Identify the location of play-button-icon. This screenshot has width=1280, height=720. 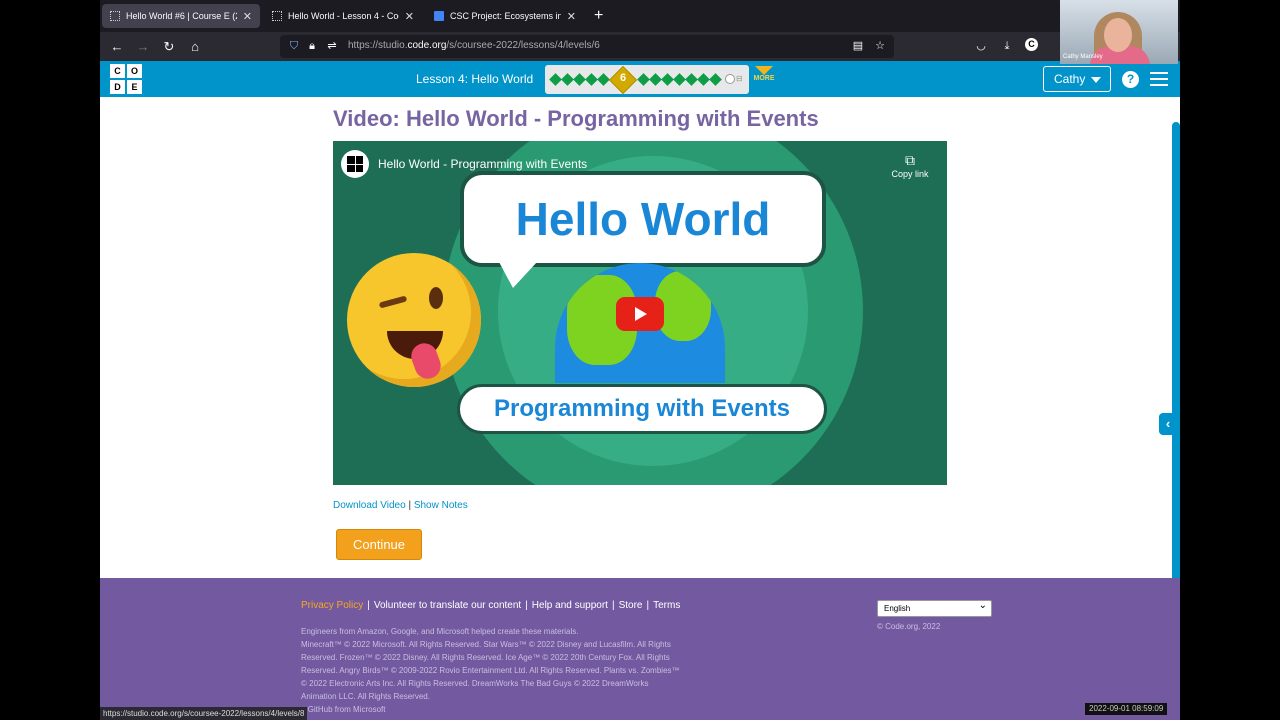
(640, 314).